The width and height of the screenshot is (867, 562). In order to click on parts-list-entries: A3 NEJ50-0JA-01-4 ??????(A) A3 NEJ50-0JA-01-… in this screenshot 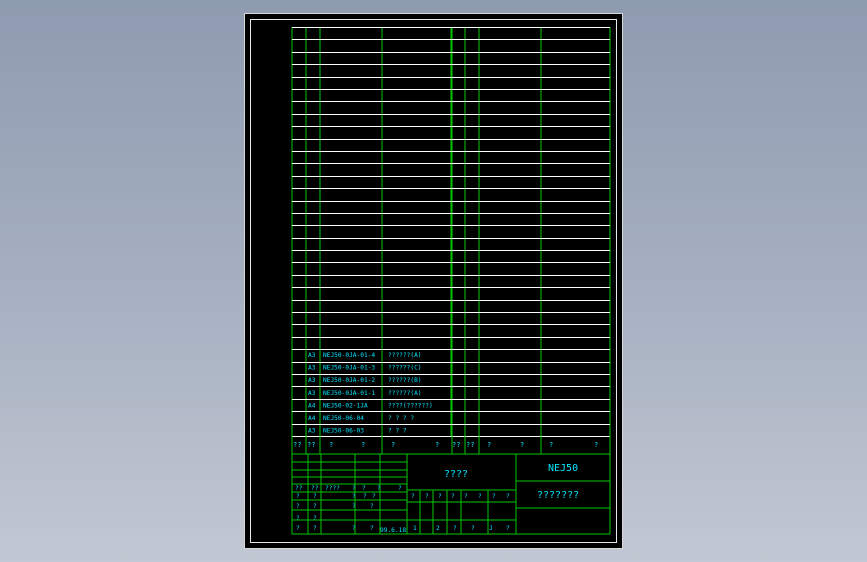, I will do `click(370, 393)`.